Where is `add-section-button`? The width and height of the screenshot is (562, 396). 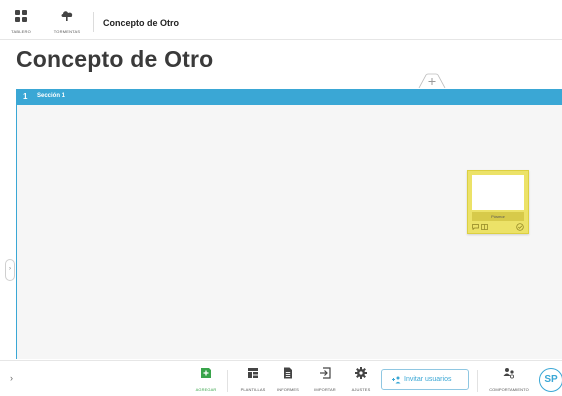
add-section-button is located at coordinates (432, 81).